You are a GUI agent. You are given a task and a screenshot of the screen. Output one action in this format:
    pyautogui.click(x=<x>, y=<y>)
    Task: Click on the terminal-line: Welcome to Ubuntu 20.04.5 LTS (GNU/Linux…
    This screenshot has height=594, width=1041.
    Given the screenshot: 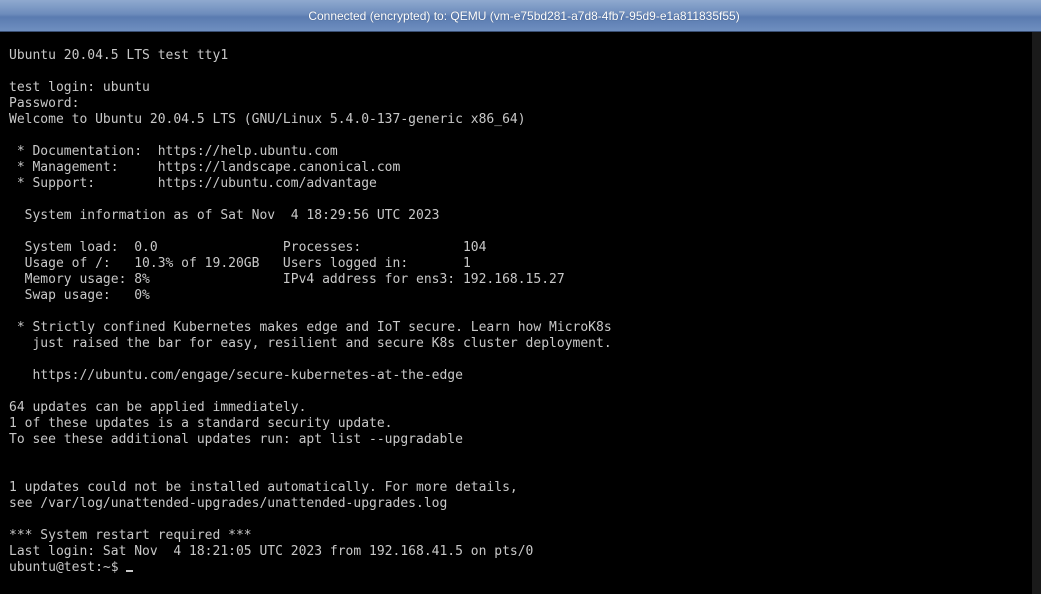 What is the action you would take?
    pyautogui.click(x=267, y=119)
    